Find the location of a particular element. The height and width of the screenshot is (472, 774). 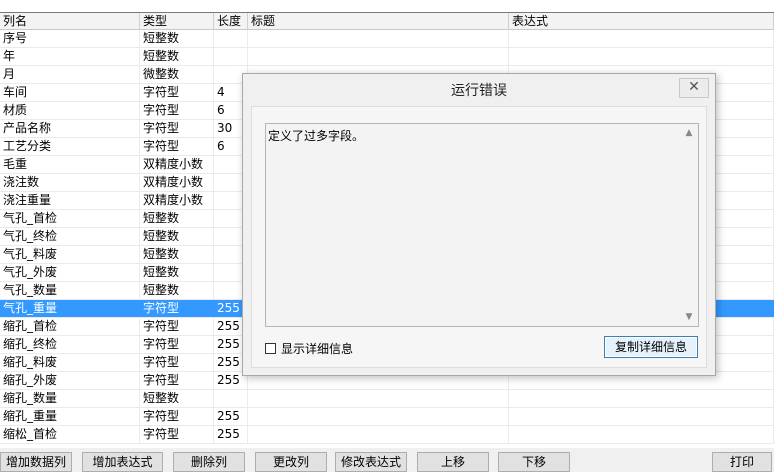

move-up-button: 上移 is located at coordinates (453, 462).